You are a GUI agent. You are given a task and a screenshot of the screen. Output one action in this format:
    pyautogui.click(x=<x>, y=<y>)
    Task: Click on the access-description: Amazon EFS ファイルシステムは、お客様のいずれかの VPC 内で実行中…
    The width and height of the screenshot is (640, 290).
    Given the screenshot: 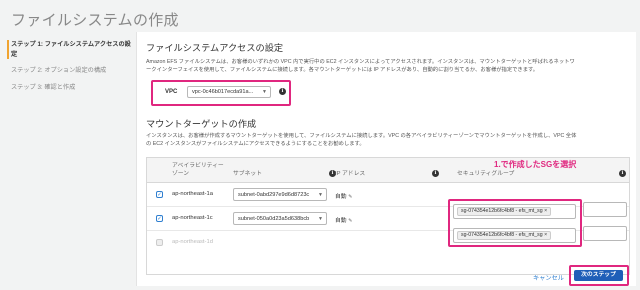 What is the action you would take?
    pyautogui.click(x=390, y=66)
    